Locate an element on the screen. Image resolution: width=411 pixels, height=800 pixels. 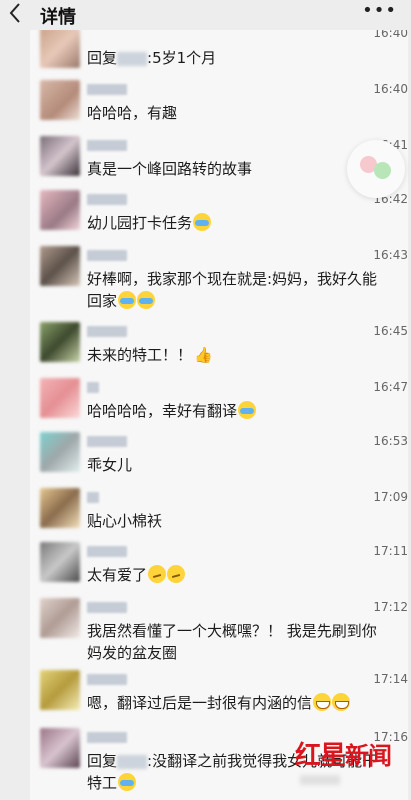
comment-time: 17:11 is located at coordinates (390, 551).